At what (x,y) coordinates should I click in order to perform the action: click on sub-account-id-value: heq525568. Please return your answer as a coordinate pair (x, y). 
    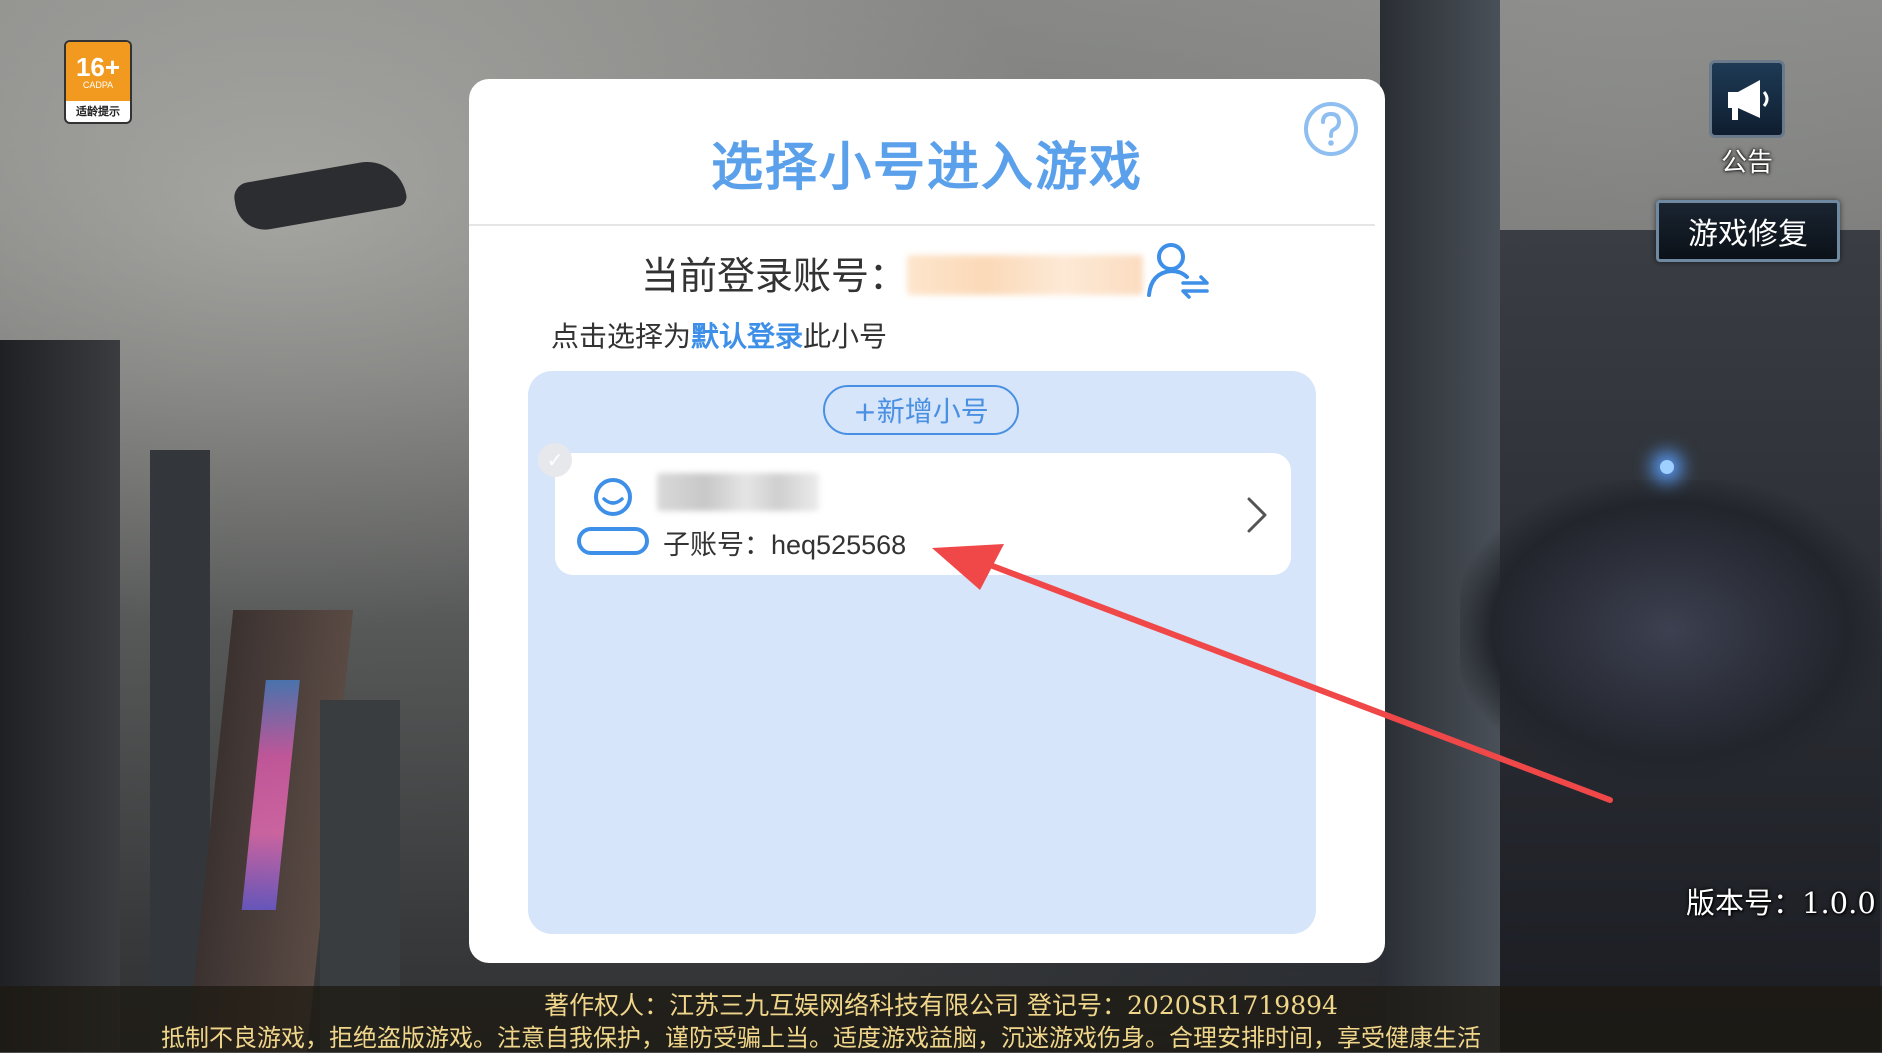
    Looking at the image, I should click on (839, 545).